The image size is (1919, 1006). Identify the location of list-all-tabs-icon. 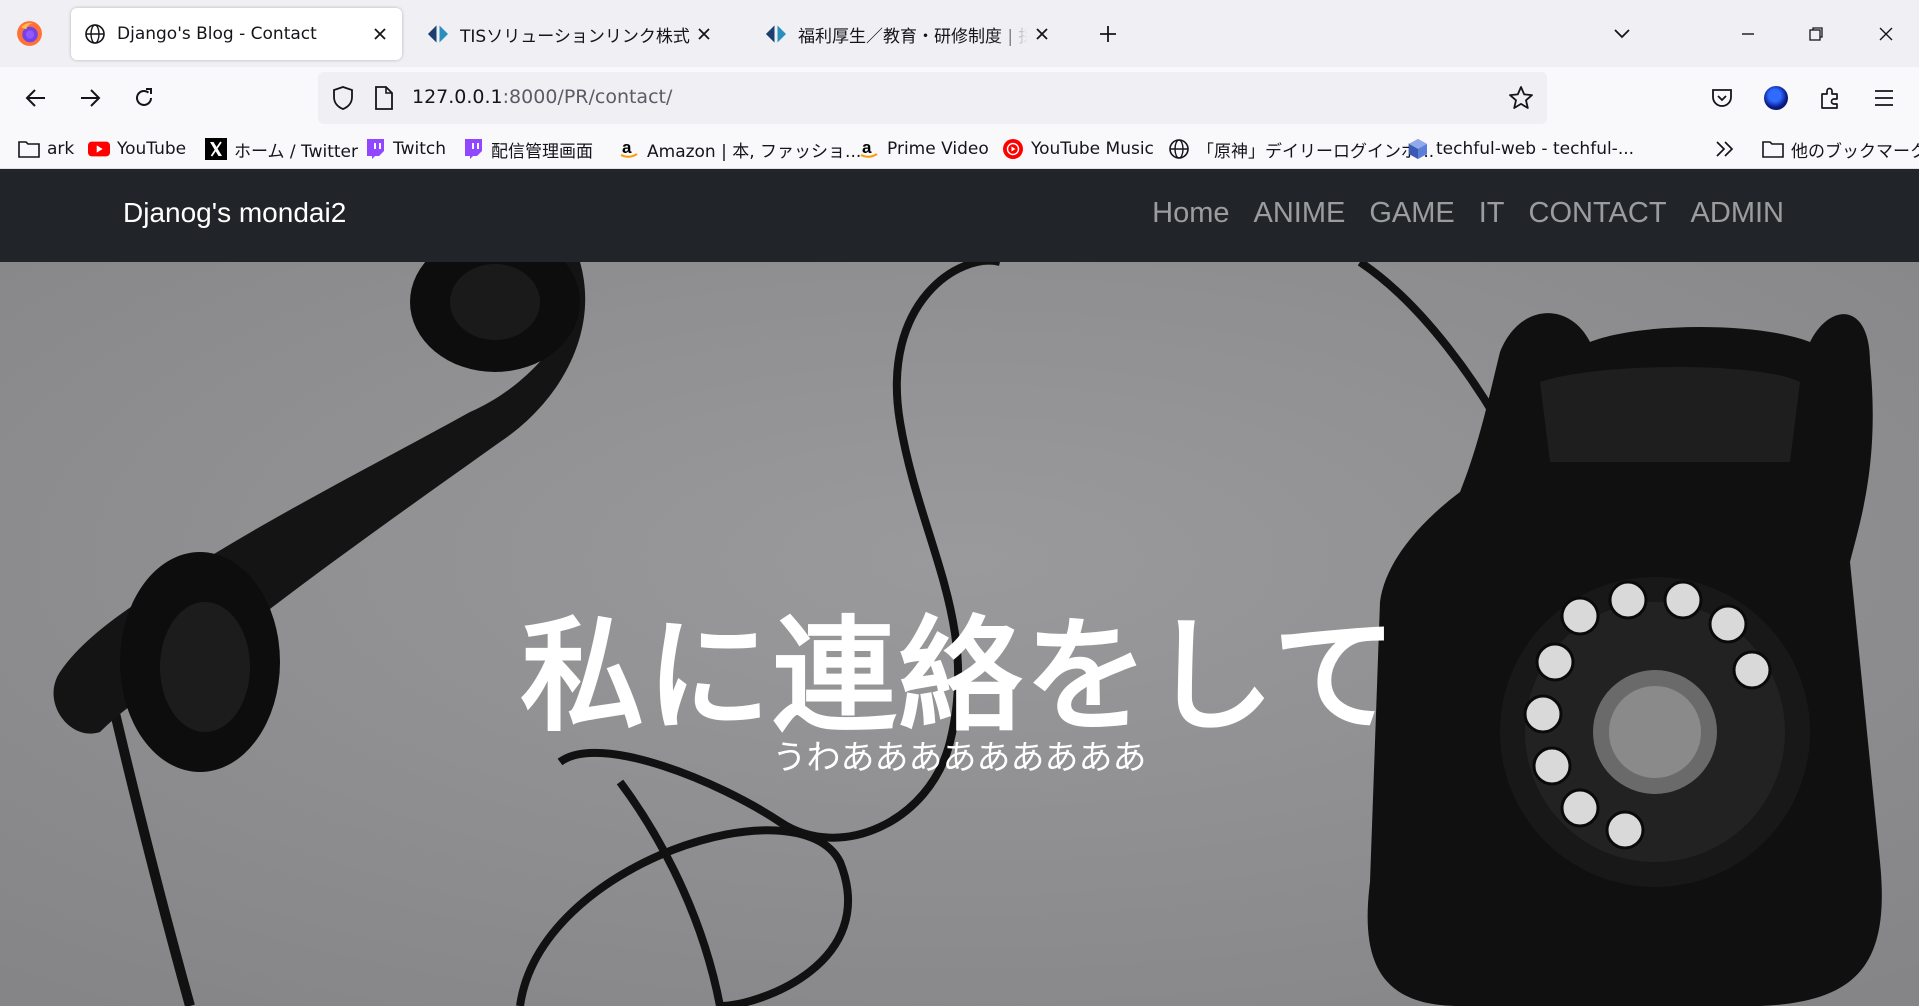
(1622, 34).